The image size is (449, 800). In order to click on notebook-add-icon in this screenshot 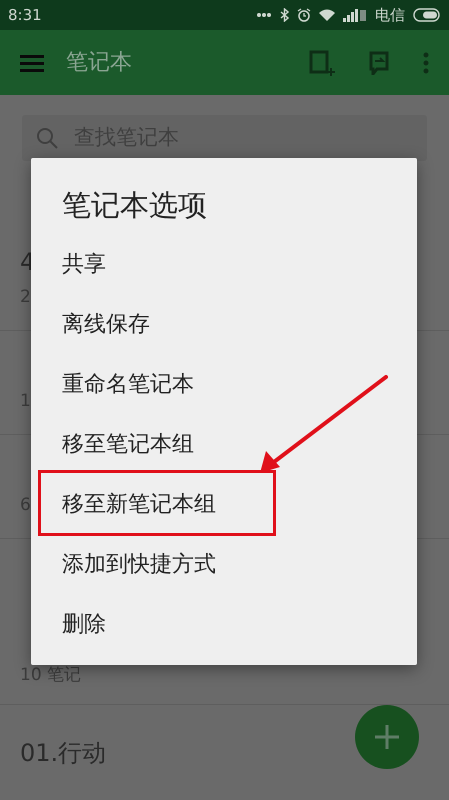, I will do `click(322, 63)`.